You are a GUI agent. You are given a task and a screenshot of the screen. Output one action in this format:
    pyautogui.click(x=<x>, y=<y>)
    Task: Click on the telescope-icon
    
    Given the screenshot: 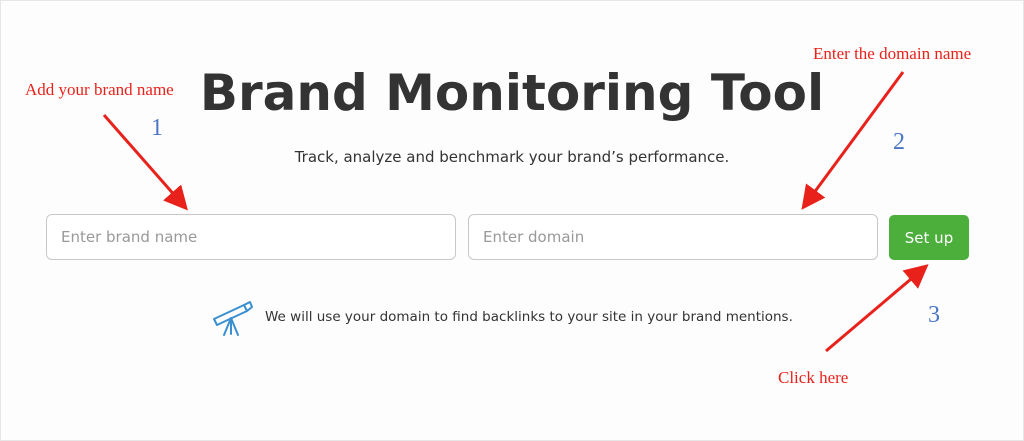 What is the action you would take?
    pyautogui.click(x=233, y=318)
    